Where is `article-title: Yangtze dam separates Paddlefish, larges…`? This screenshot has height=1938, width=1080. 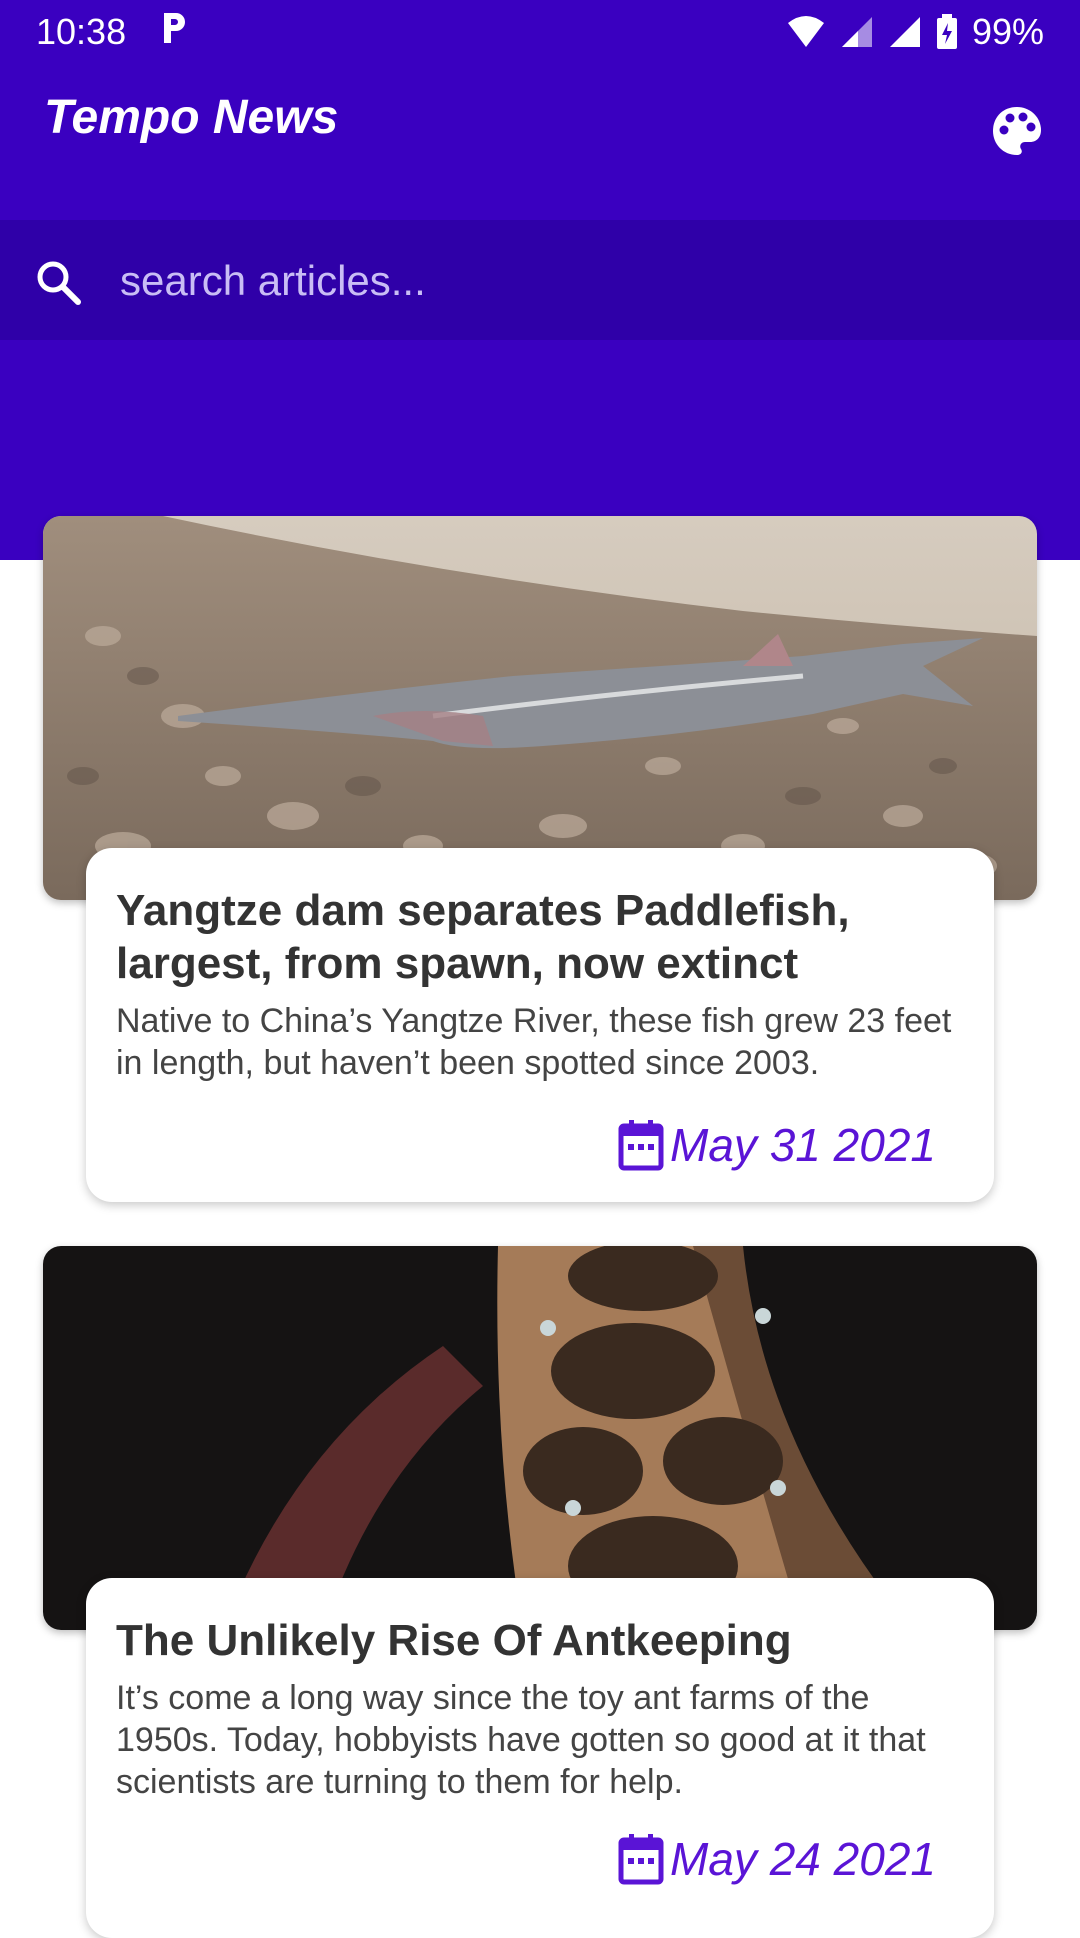
article-title: Yangtze dam separates Paddlefish, larges… is located at coordinates (483, 937).